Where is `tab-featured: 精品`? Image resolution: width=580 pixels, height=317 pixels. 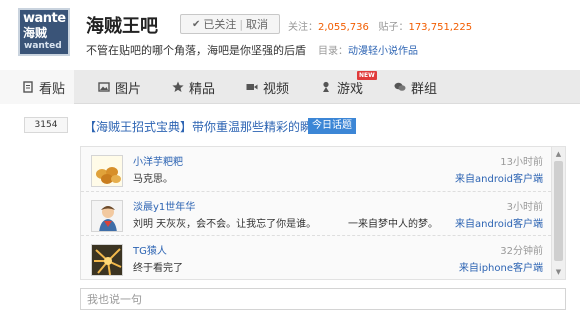
tab-featured: 精品 is located at coordinates (193, 87).